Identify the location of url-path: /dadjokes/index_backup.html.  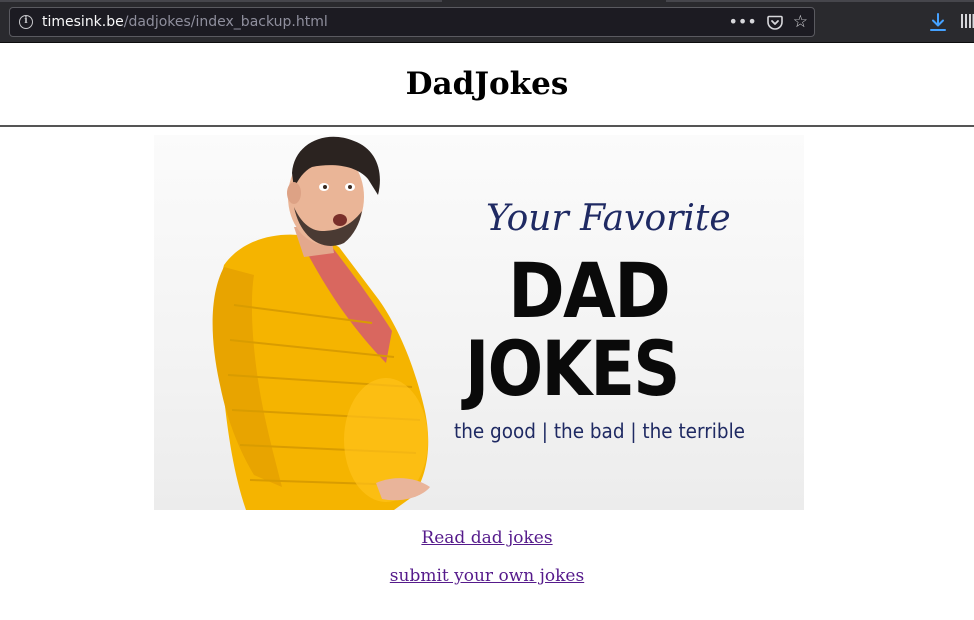
(225, 22).